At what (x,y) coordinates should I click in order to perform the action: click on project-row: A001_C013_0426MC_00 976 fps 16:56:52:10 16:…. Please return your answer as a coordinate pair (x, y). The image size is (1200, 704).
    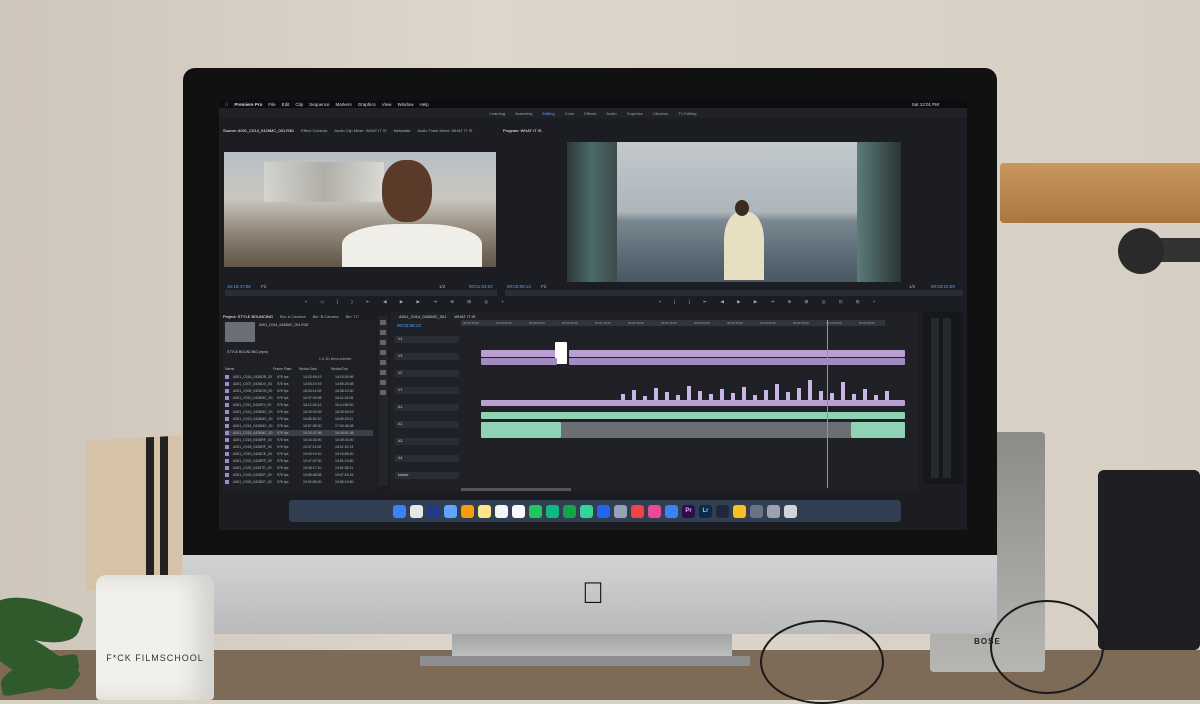
    Looking at the image, I should click on (299, 419).